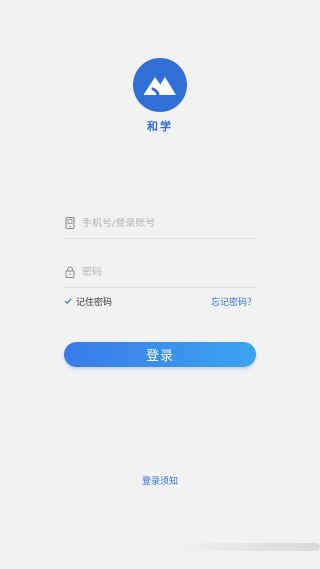 This screenshot has width=320, height=569. I want to click on account-input, so click(162, 223).